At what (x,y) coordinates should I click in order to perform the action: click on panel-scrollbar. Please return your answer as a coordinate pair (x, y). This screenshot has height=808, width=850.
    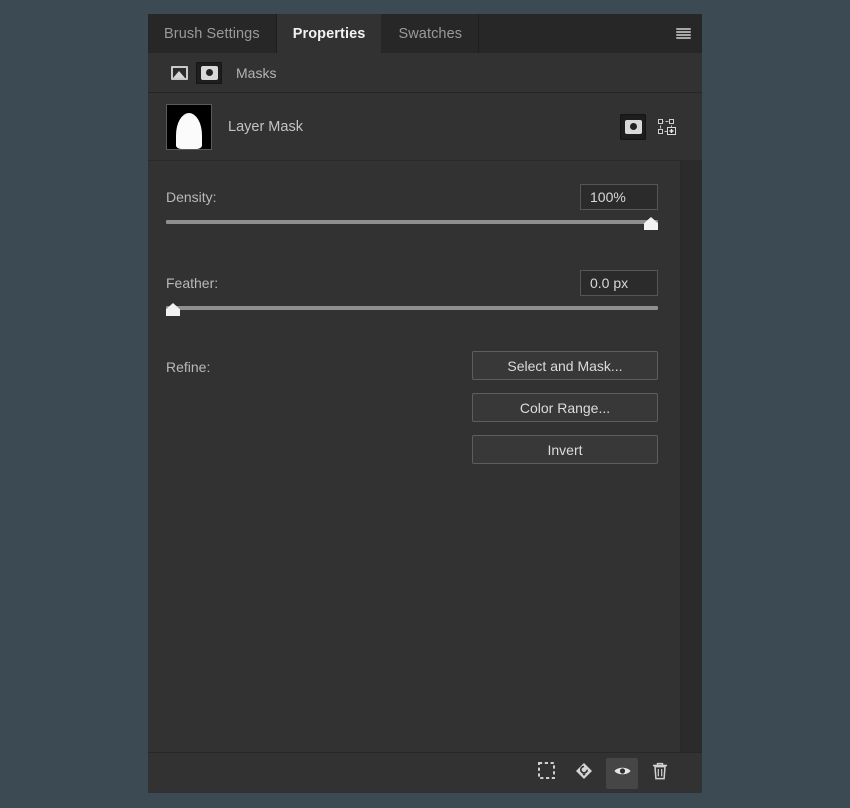
    Looking at the image, I should click on (691, 456).